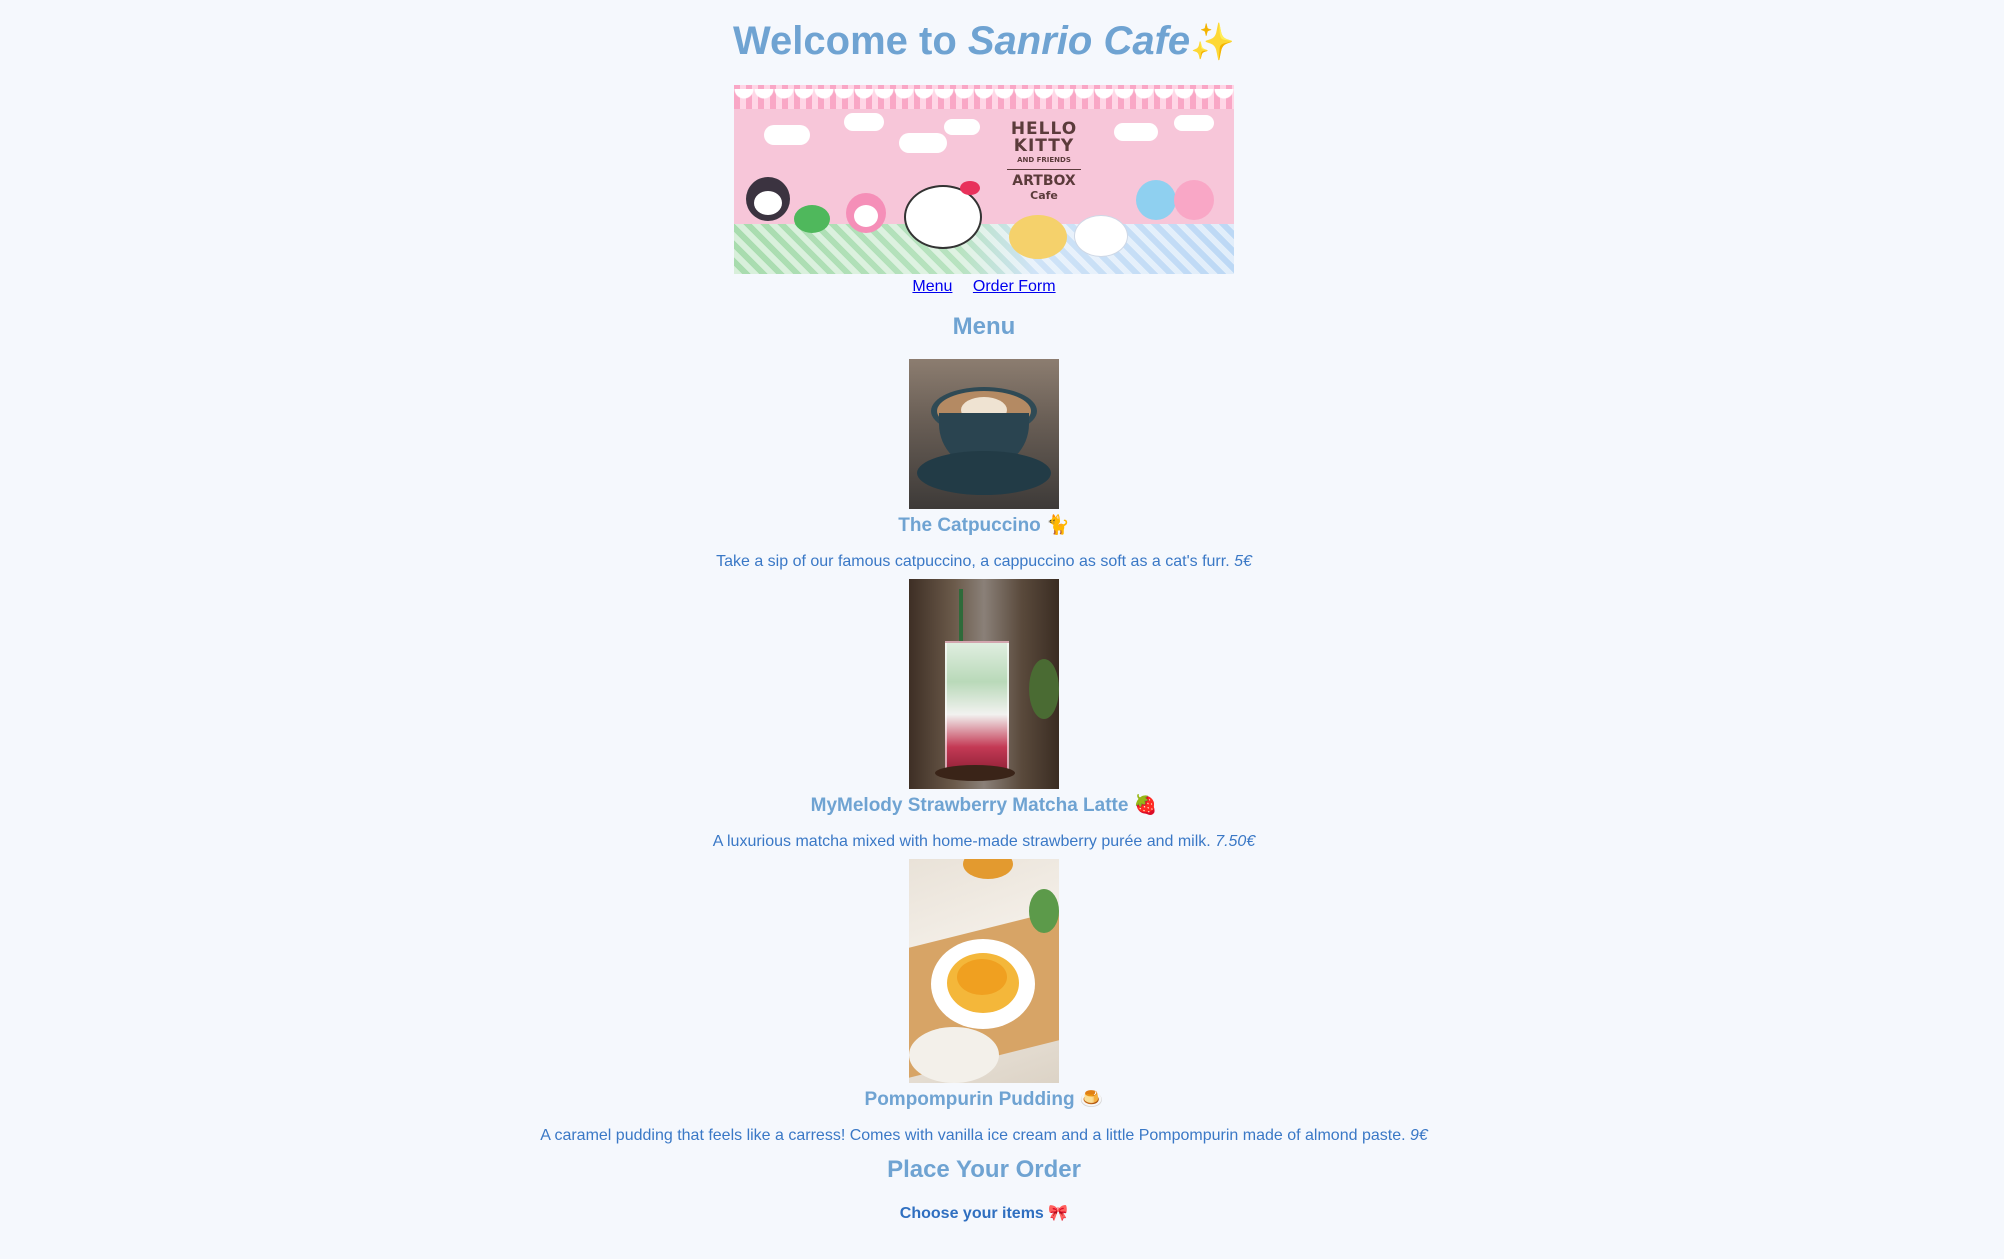  Describe the element at coordinates (1212, 41) in the screenshot. I see `sparkle-icon: ✨` at that location.